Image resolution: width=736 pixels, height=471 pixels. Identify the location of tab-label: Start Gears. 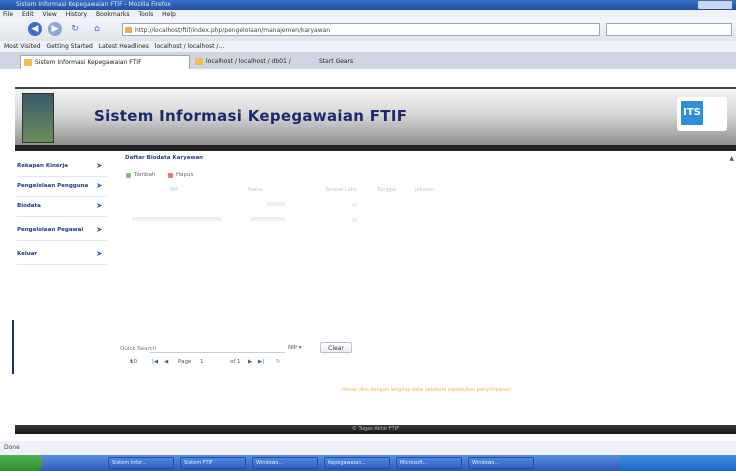
(336, 61).